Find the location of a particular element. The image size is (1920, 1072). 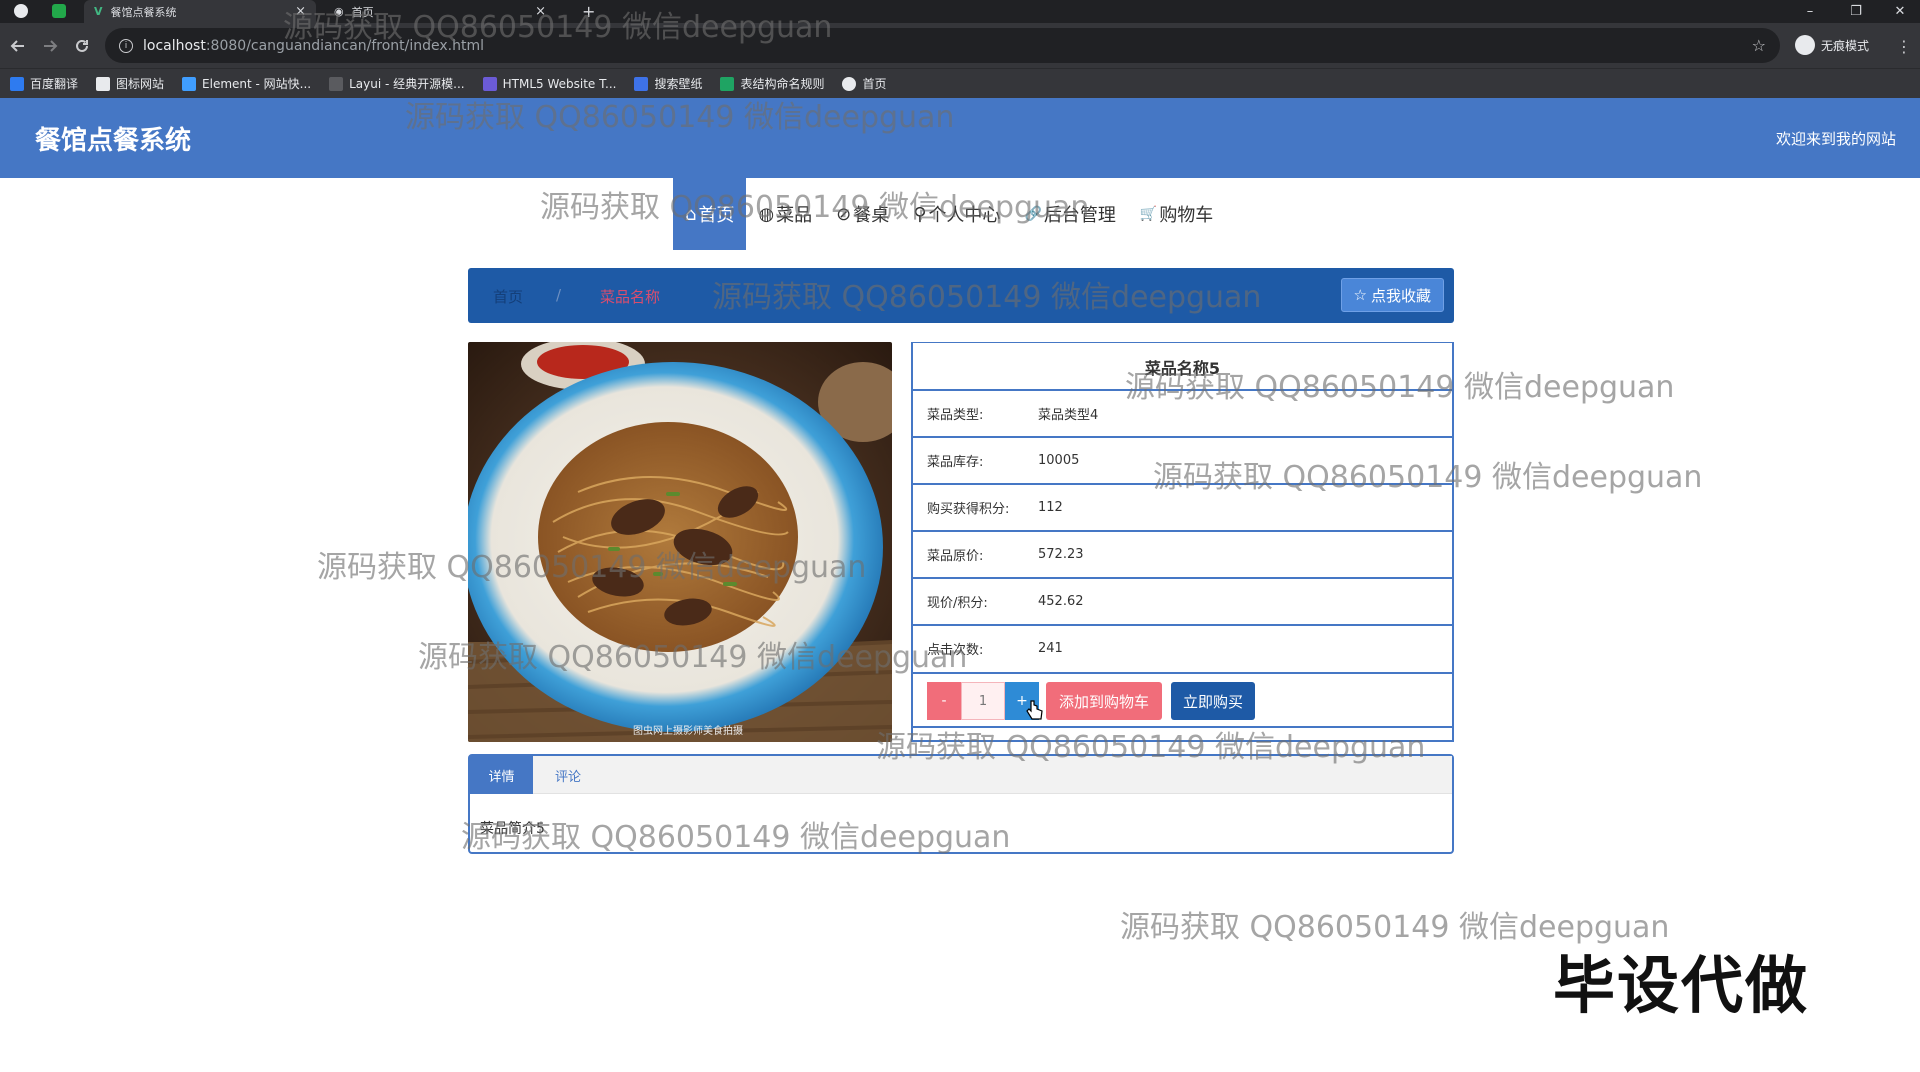

bookmark-star-icon: ☆ is located at coordinates (1759, 45).